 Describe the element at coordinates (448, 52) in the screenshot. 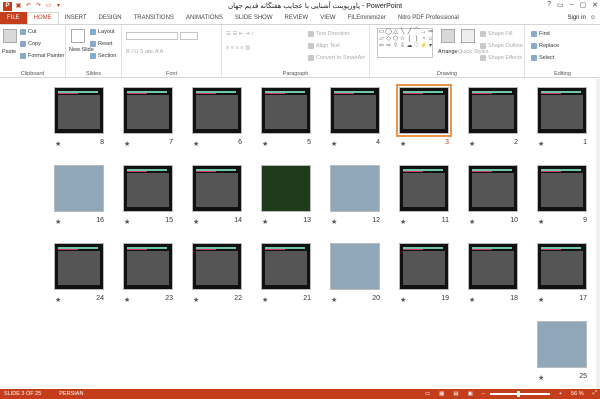

I see `arrange-button: Arrange` at that location.